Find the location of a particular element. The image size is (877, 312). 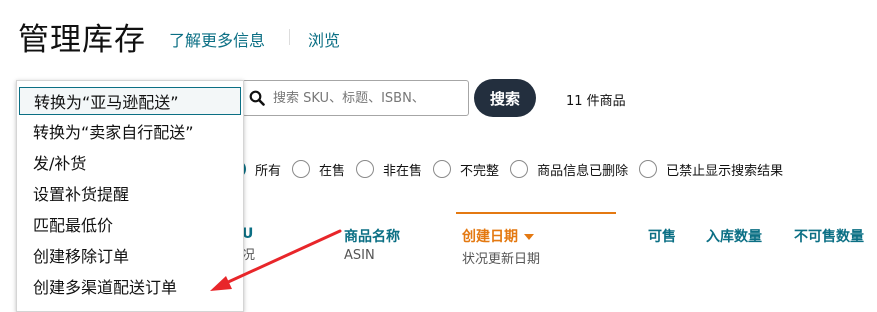

sort-indicator-bar is located at coordinates (536, 213).